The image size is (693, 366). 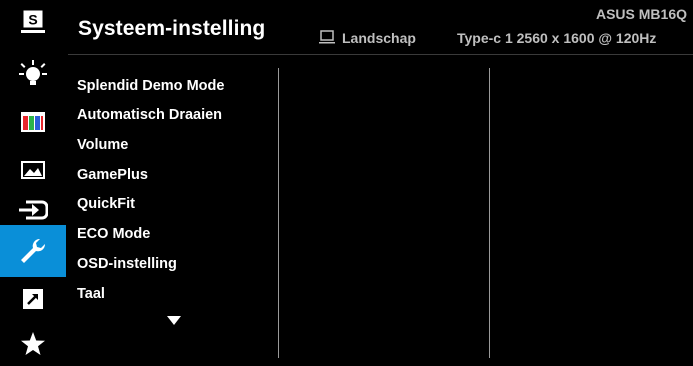 I want to click on sidebar-item-blue-light, so click(x=33, y=74).